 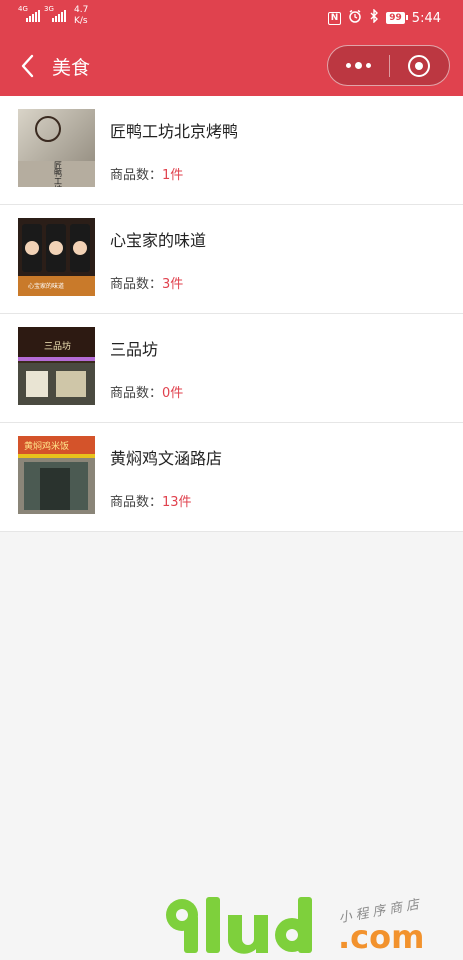 I want to click on close-button, so click(x=419, y=65).